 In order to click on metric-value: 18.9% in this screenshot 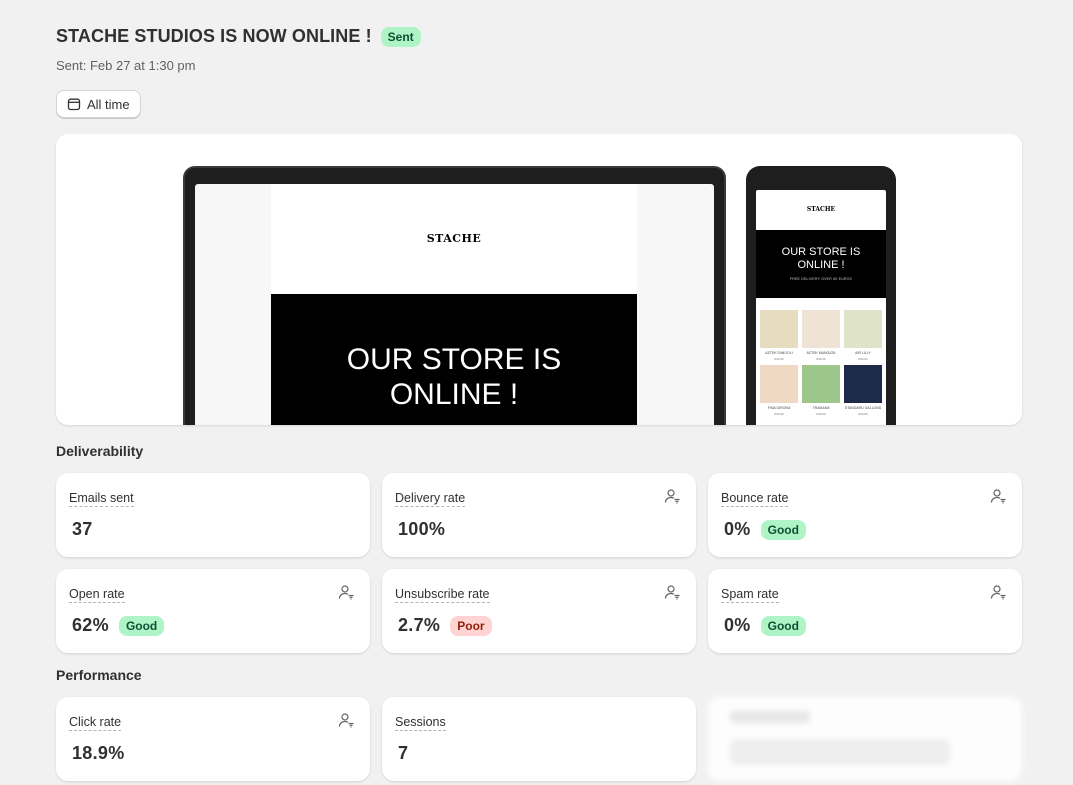, I will do `click(98, 753)`.